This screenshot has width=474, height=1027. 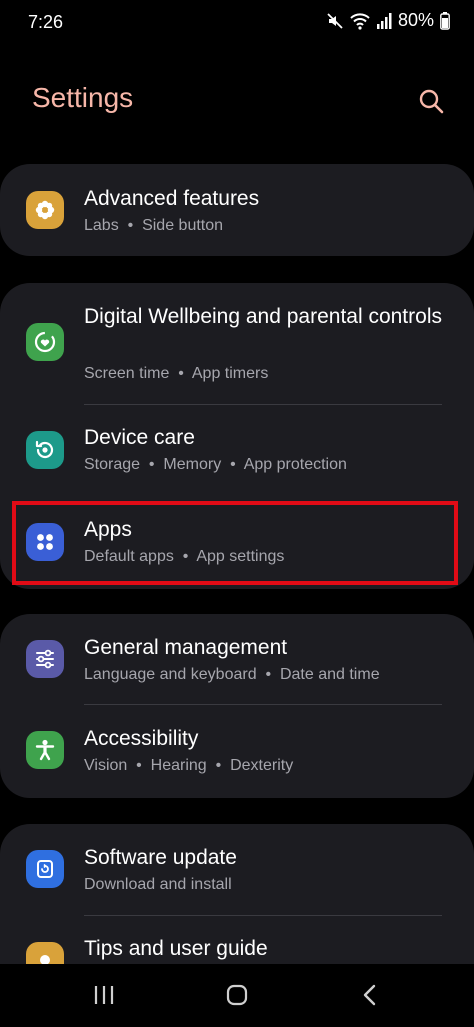 I want to click on gear-flower-icon, so click(x=45, y=210).